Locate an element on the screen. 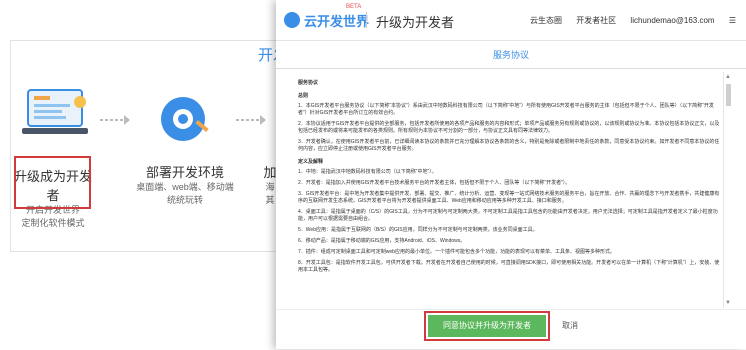  agree-upgrade-button: 同意协议并升级为开发者 is located at coordinates (487, 326).